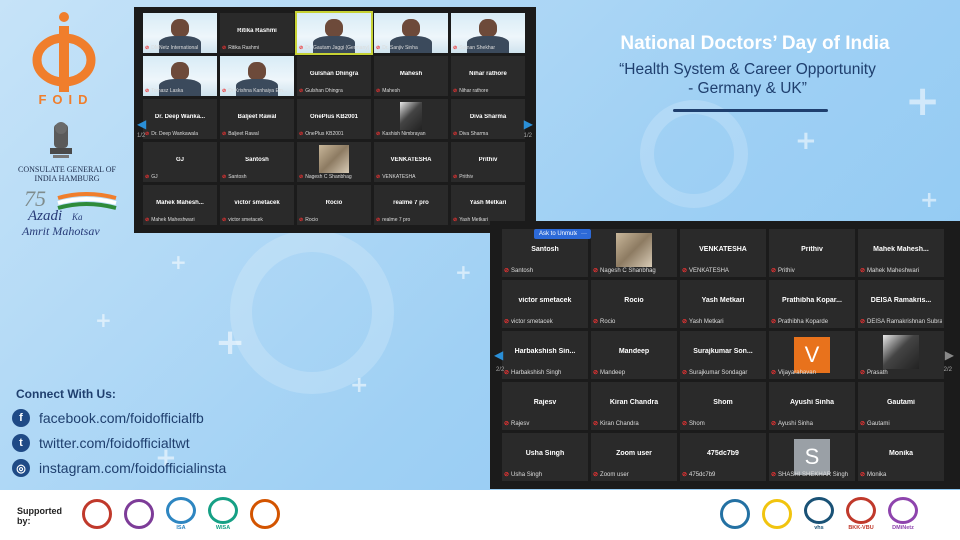 The width and height of the screenshot is (960, 540). What do you see at coordinates (634, 301) in the screenshot?
I see `participant-display-name: Rocio` at bounding box center [634, 301].